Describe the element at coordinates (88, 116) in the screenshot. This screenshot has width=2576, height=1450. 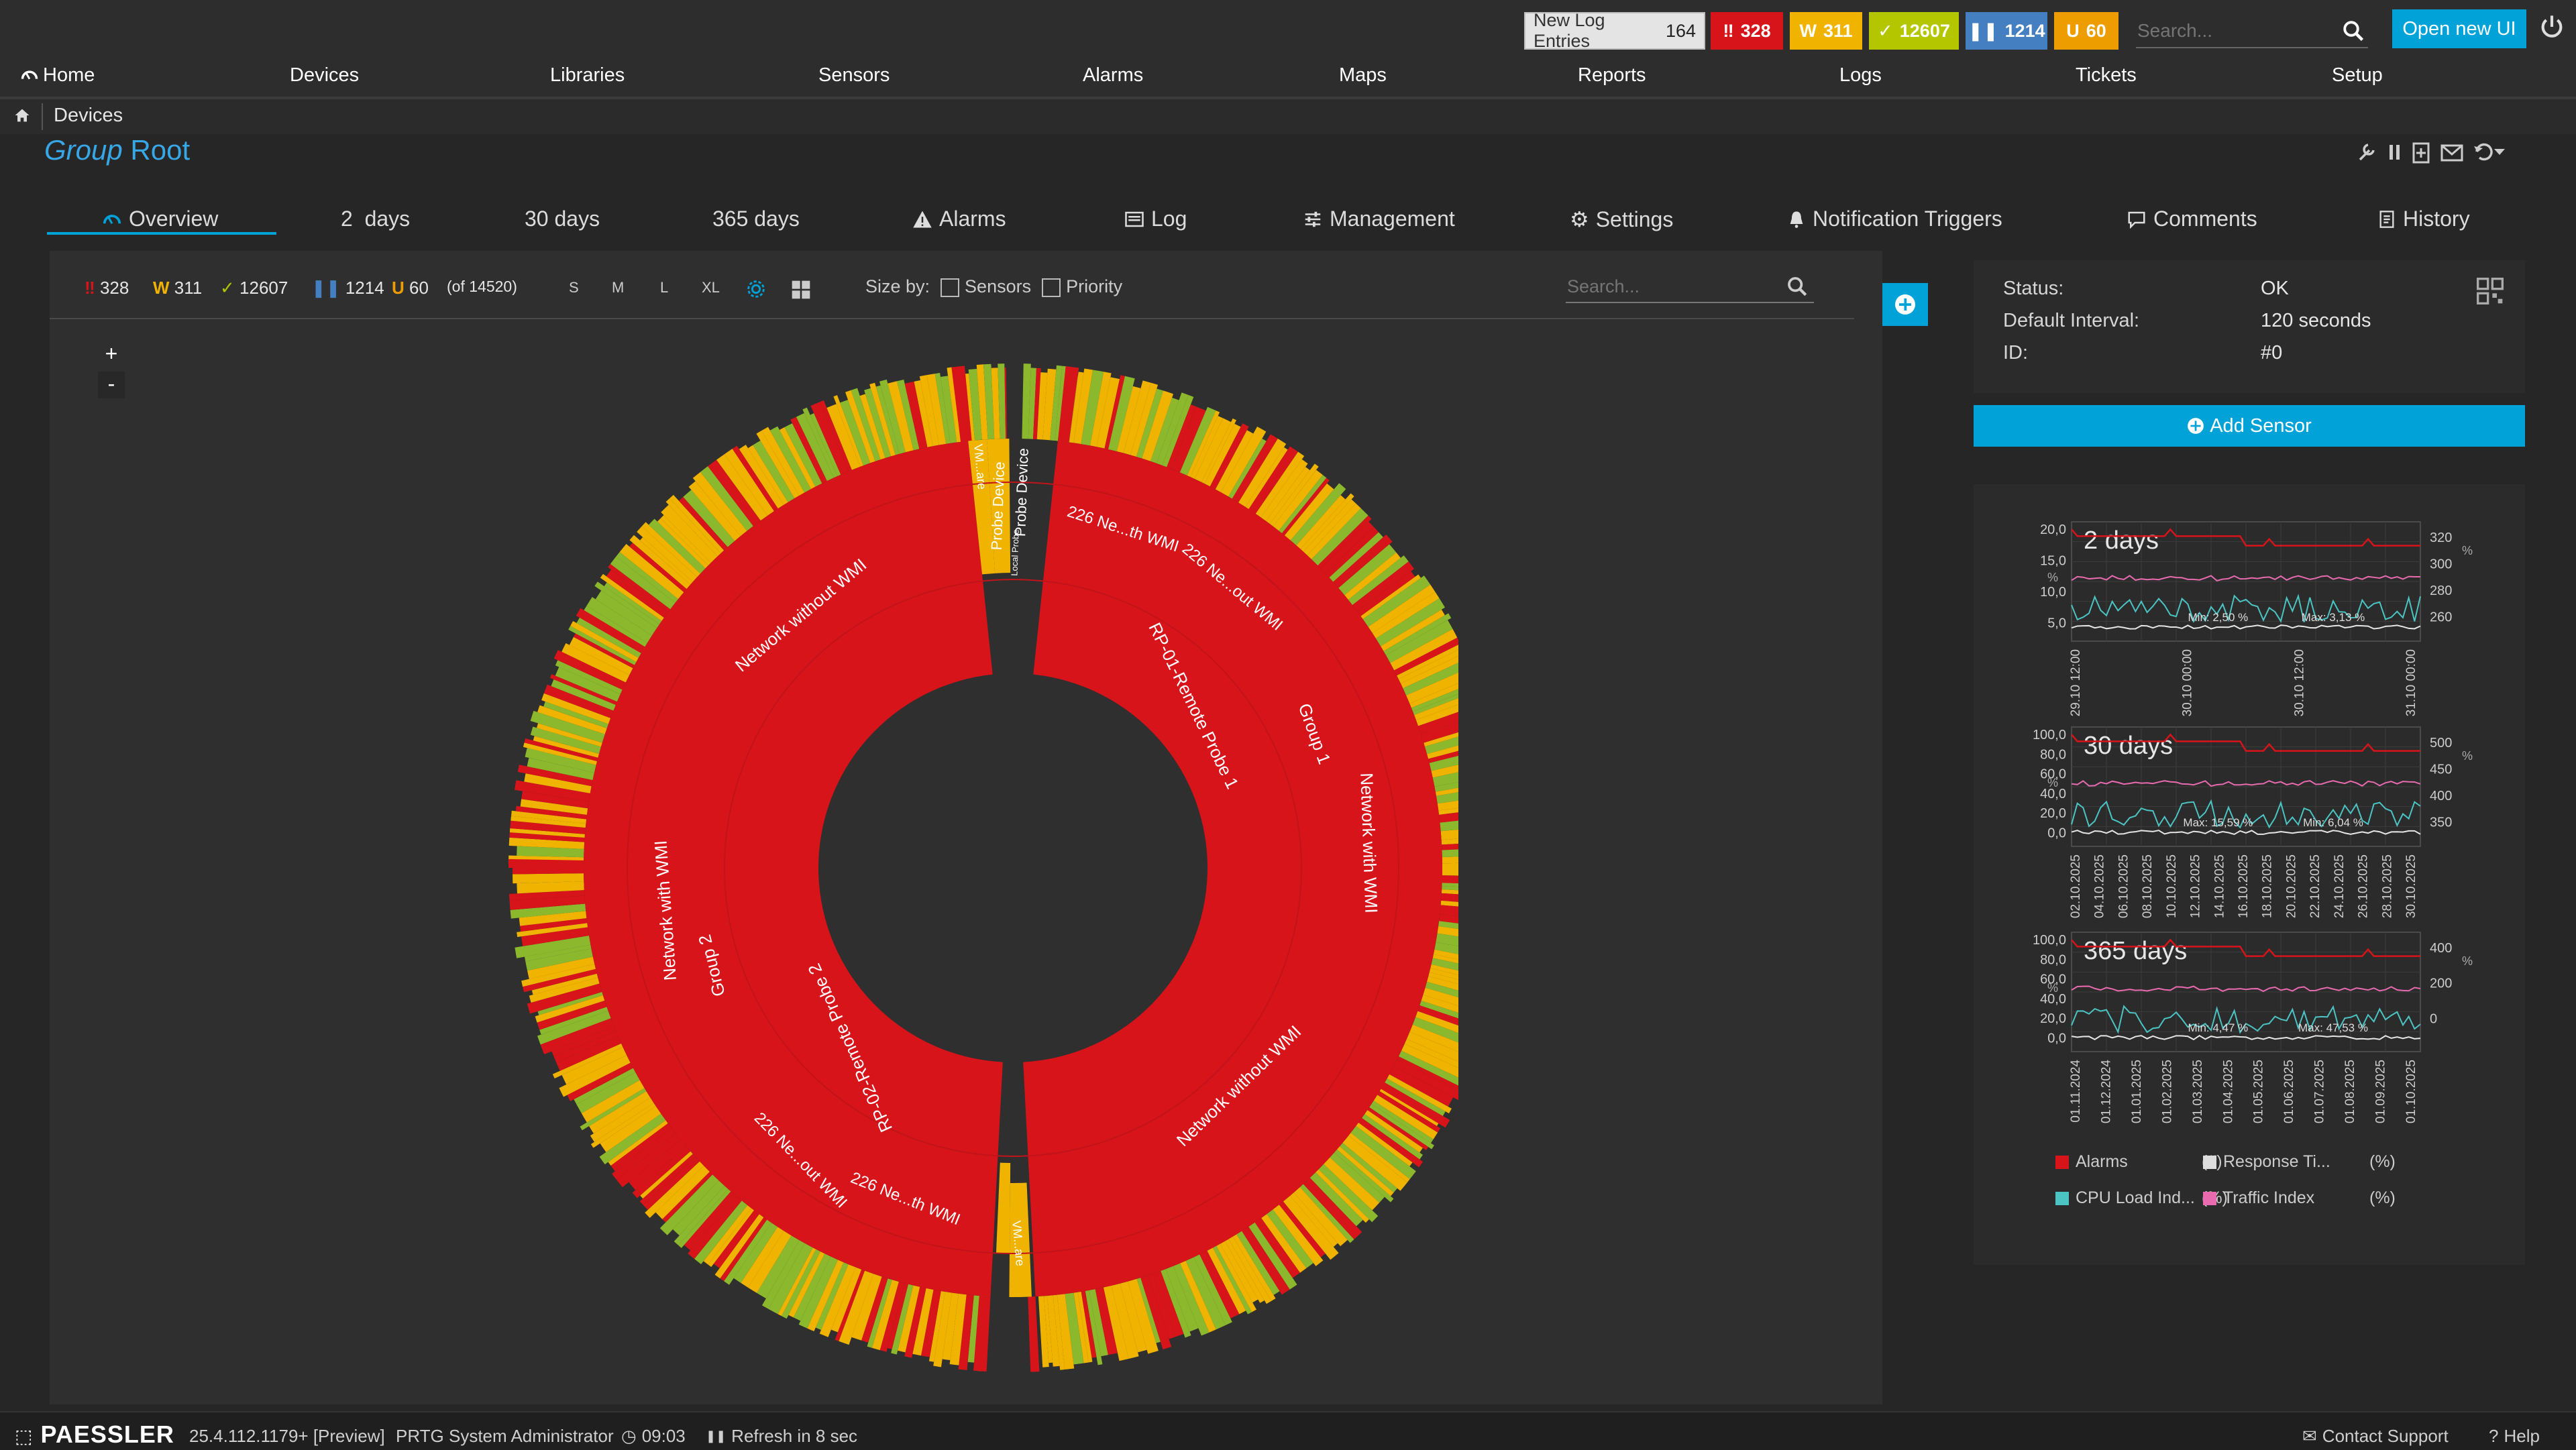
I see `breadcrumb-devices: Devices` at that location.